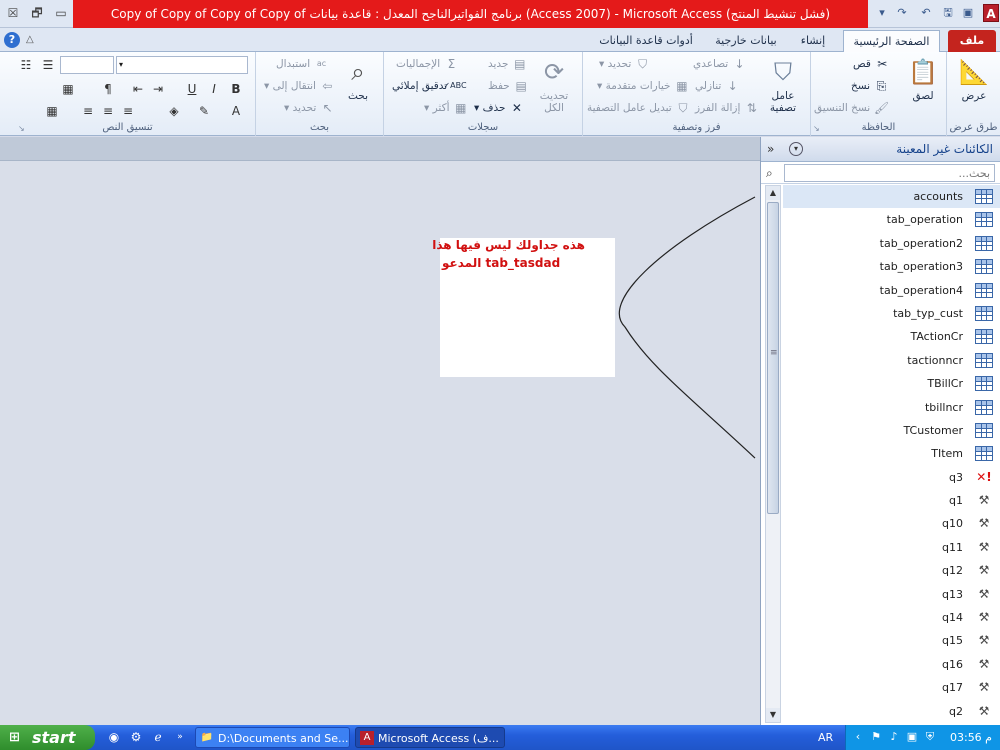  What do you see at coordinates (858, 737) in the screenshot?
I see `tray-expand-icon: ‹` at bounding box center [858, 737].